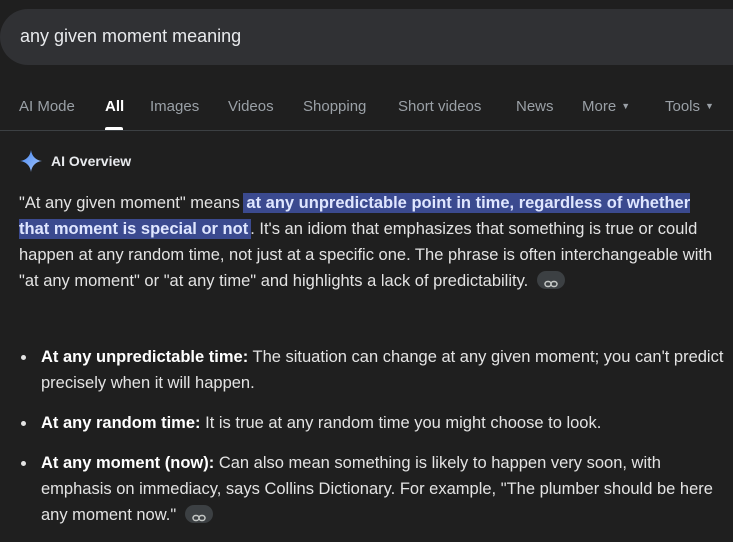 This screenshot has width=733, height=542. What do you see at coordinates (128, 463) in the screenshot?
I see `list-item-term: At any moment (now):` at bounding box center [128, 463].